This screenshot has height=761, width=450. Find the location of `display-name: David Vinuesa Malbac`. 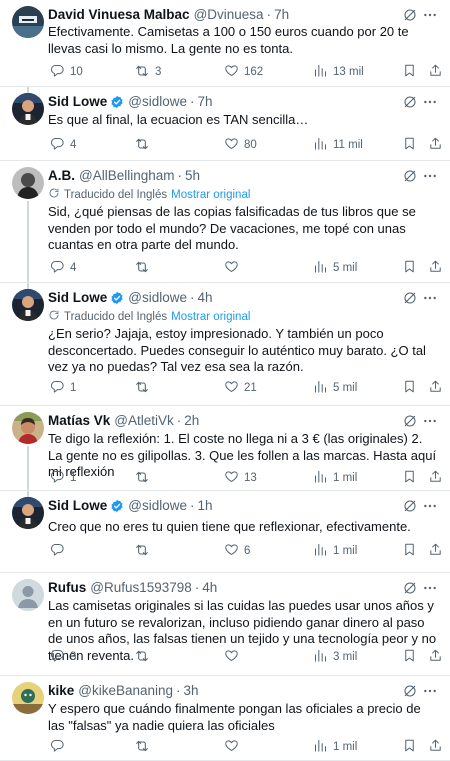

display-name: David Vinuesa Malbac is located at coordinates (119, 15).